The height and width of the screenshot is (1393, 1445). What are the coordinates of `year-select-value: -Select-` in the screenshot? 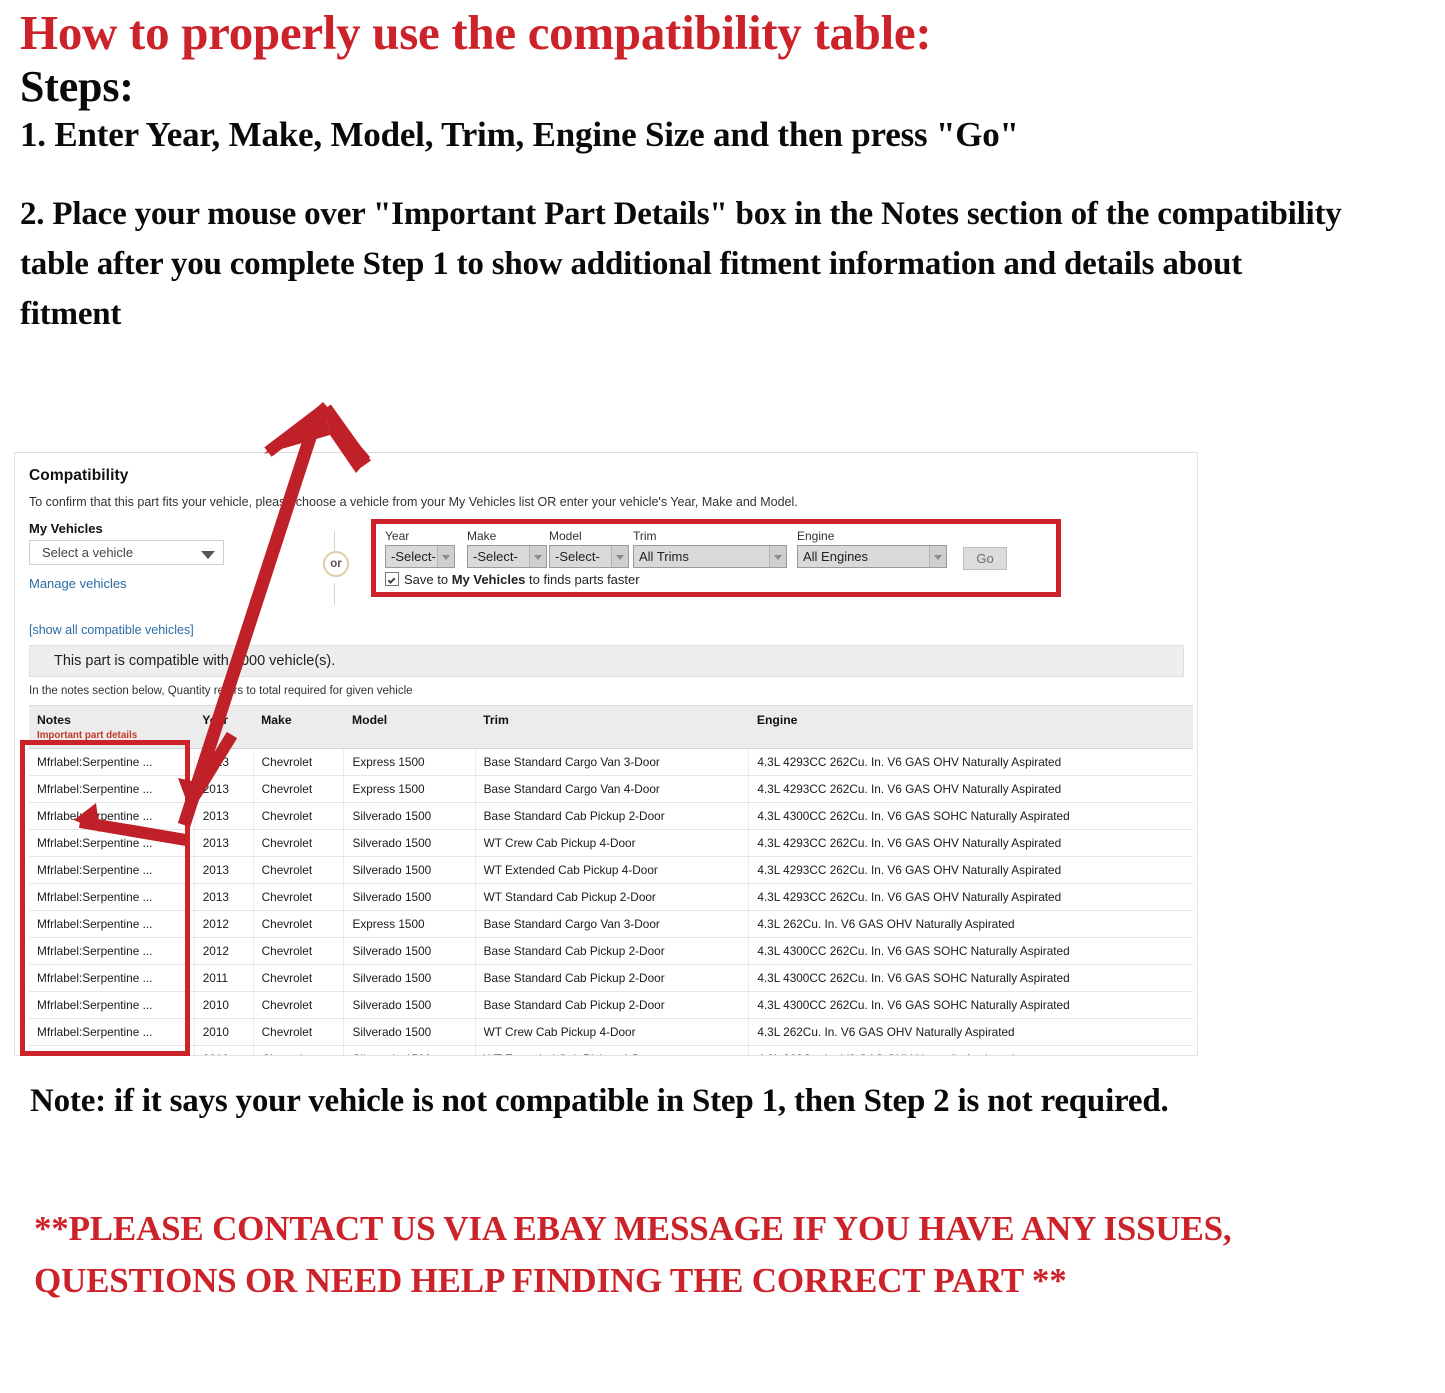 It's located at (413, 556).